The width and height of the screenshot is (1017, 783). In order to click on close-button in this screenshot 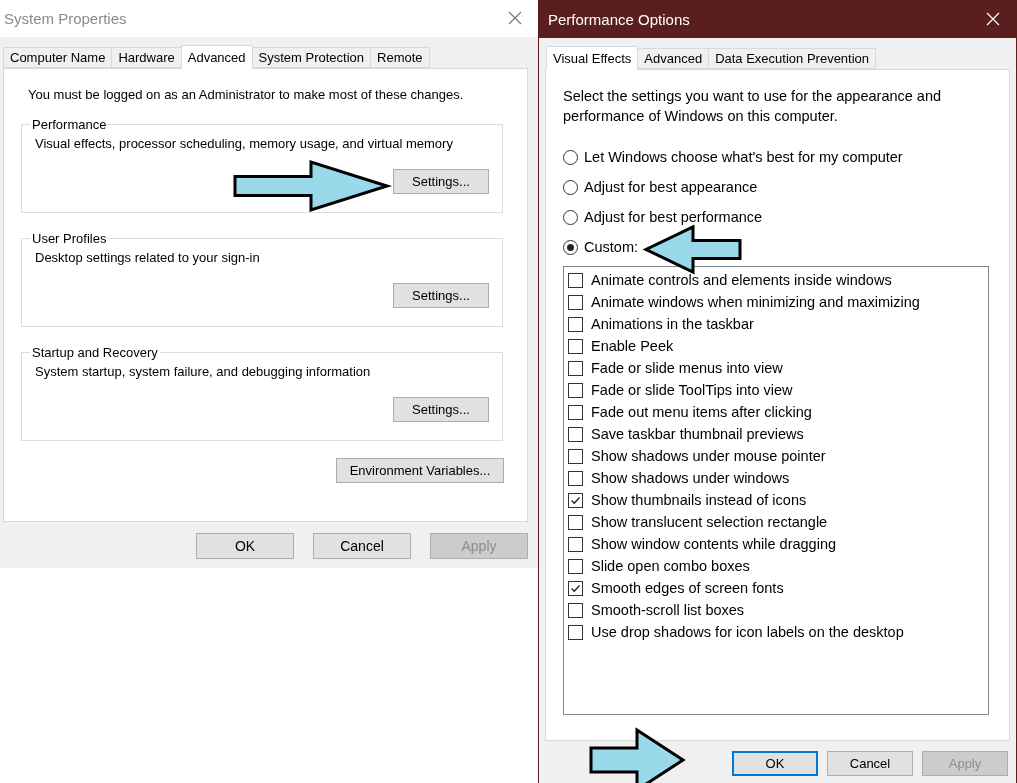, I will do `click(994, 19)`.